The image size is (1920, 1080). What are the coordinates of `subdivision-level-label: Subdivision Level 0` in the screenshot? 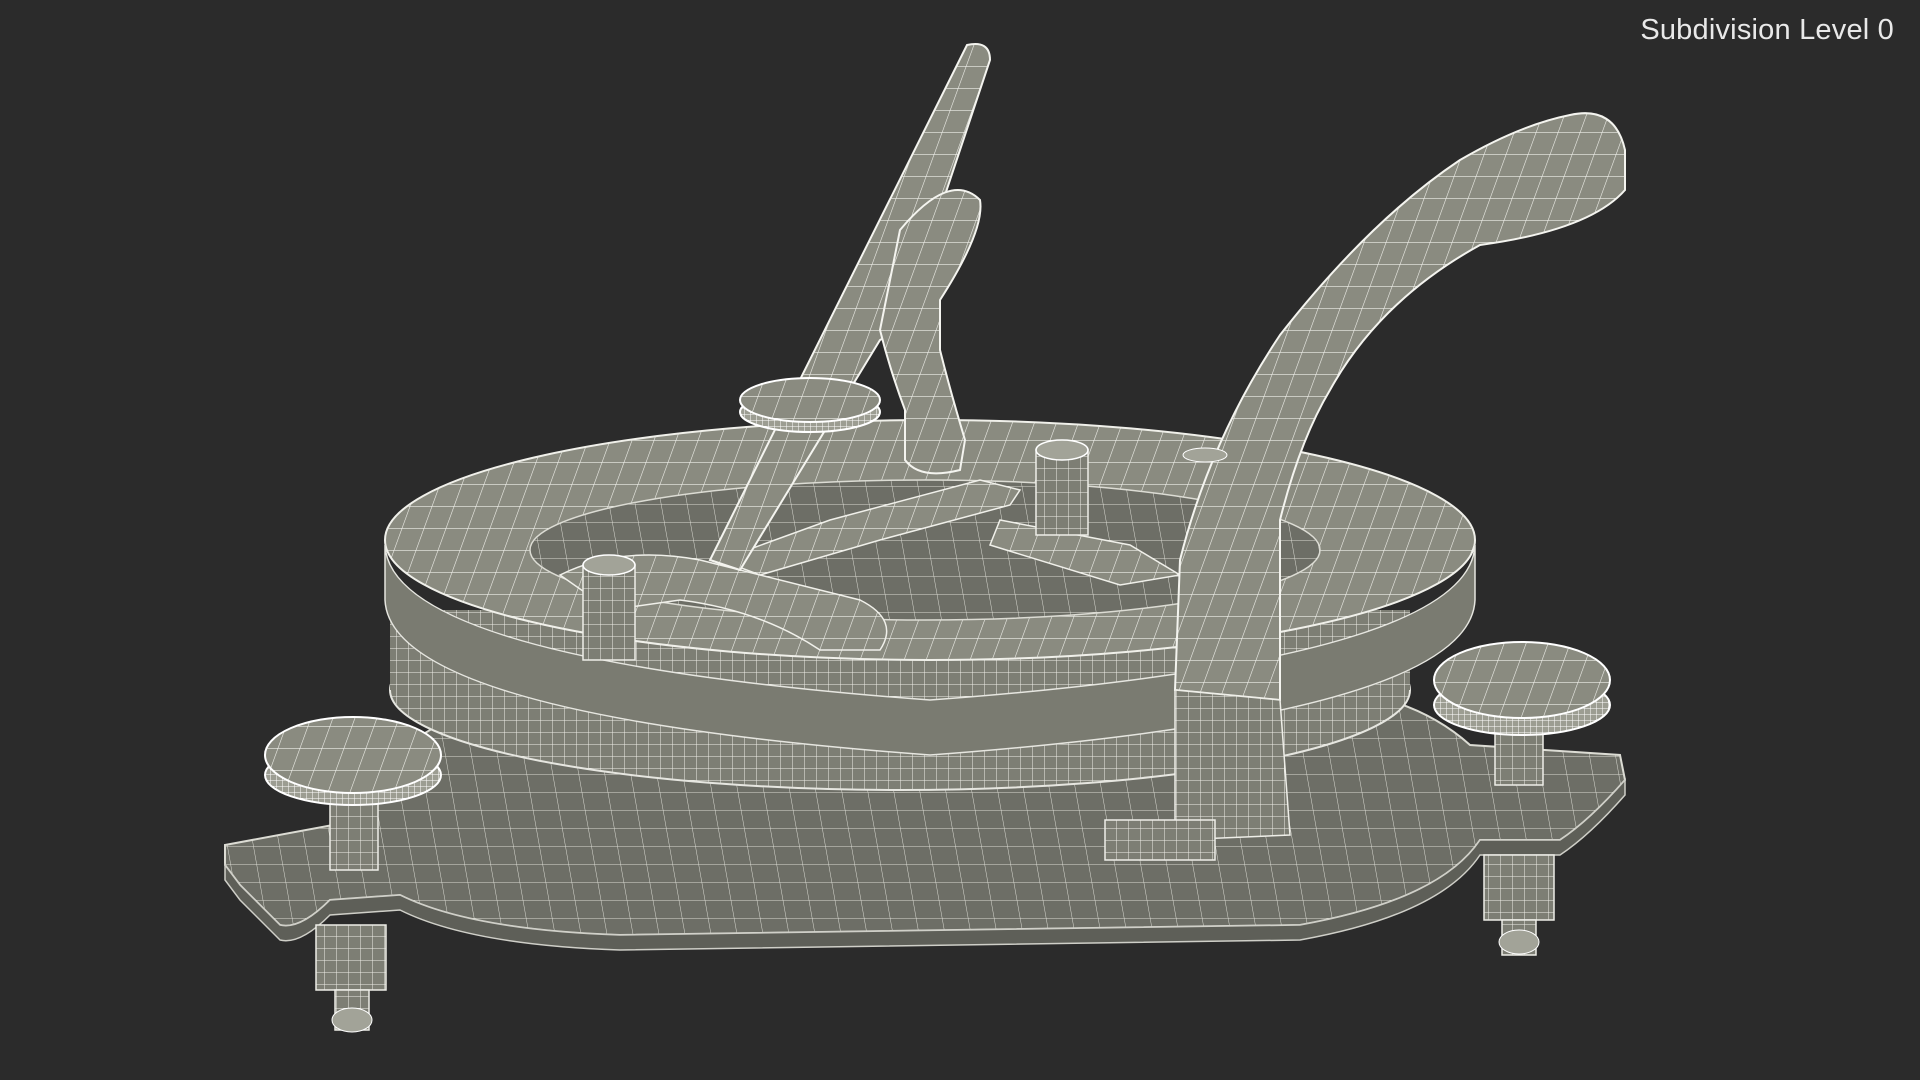 It's located at (1767, 30).